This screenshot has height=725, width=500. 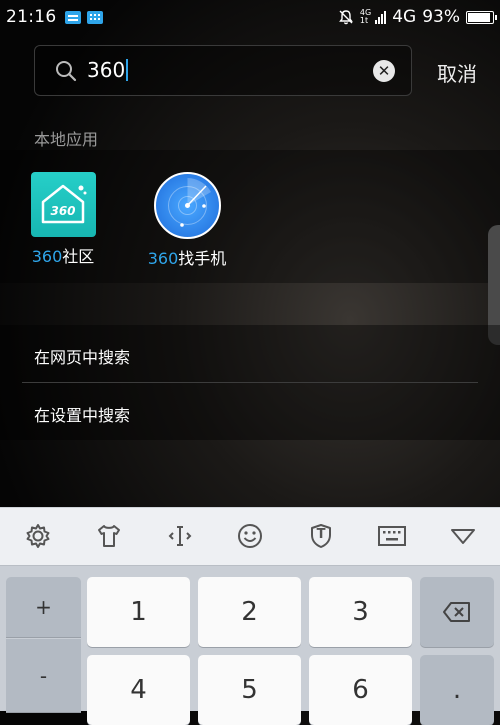 I want to click on home-icon: 360, so click(x=63, y=204).